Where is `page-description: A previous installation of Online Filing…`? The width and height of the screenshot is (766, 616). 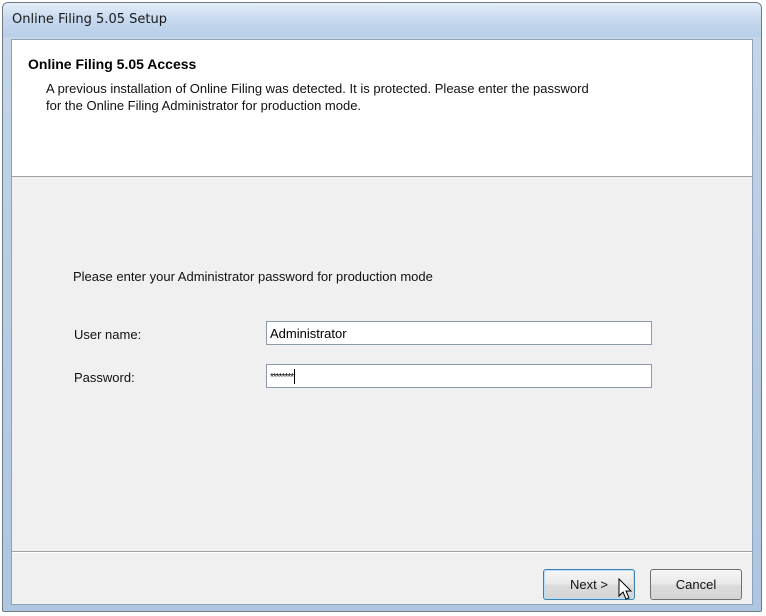
page-description: A previous installation of Online Filing… is located at coordinates (317, 97).